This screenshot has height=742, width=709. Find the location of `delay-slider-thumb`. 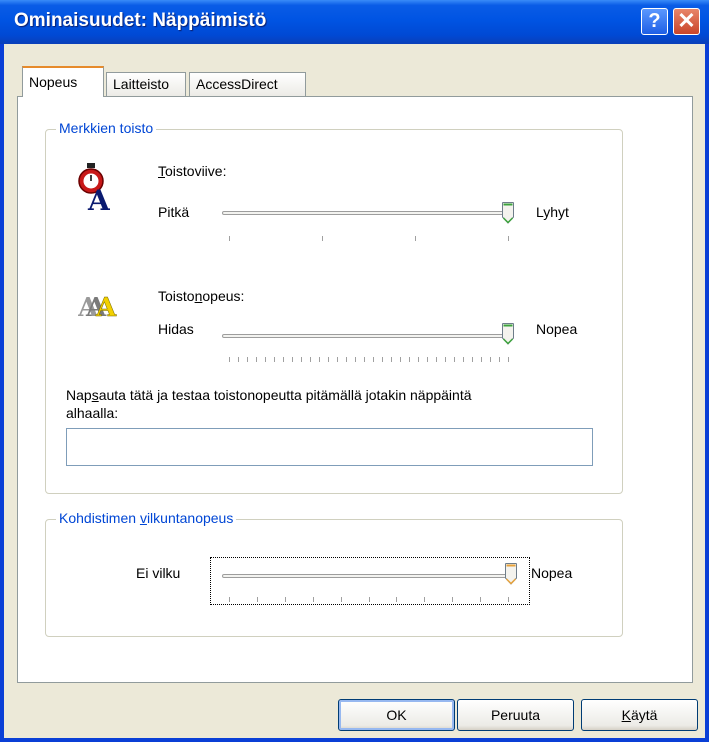

delay-slider-thumb is located at coordinates (508, 213).